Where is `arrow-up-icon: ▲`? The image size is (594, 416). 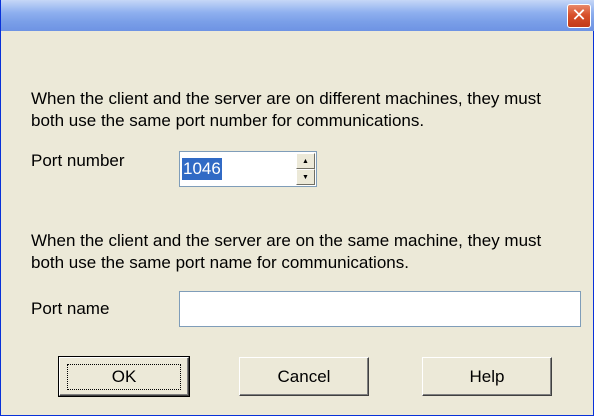 arrow-up-icon: ▲ is located at coordinates (305, 161).